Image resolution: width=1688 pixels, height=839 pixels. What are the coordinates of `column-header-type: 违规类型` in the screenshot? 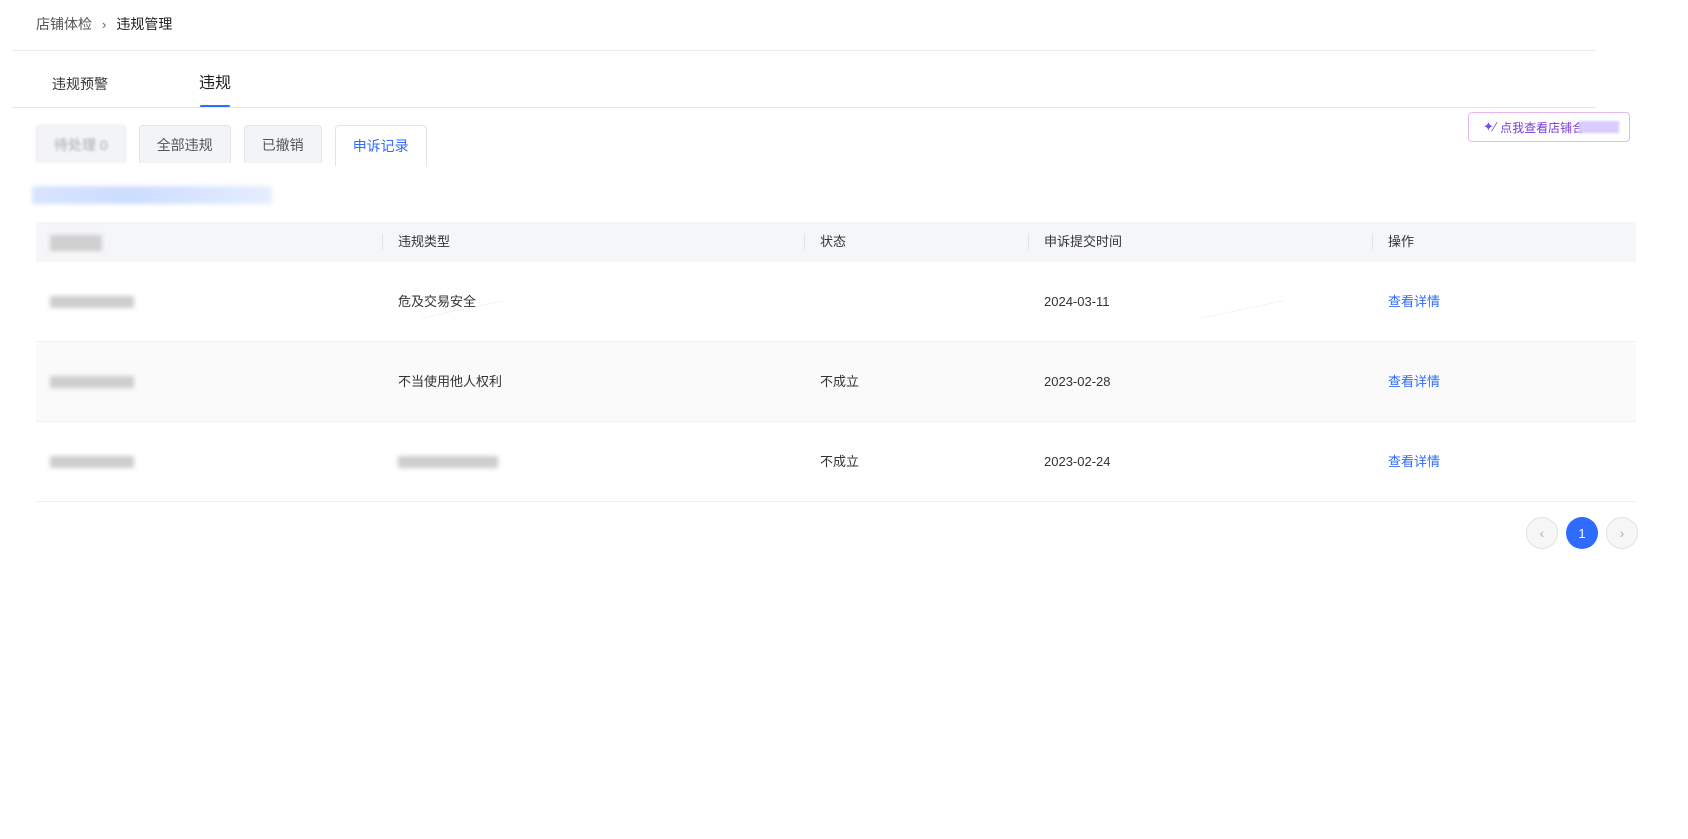 It's located at (593, 242).